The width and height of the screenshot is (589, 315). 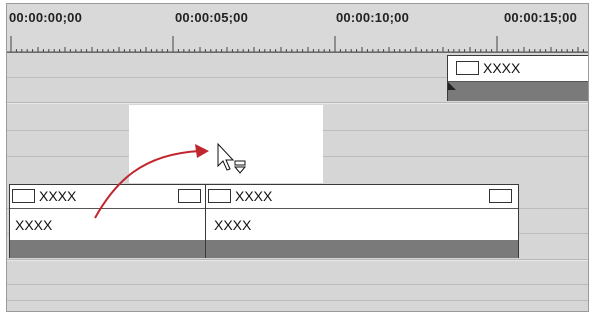 I want to click on clip-b: XXXX XXXX, so click(x=362, y=221).